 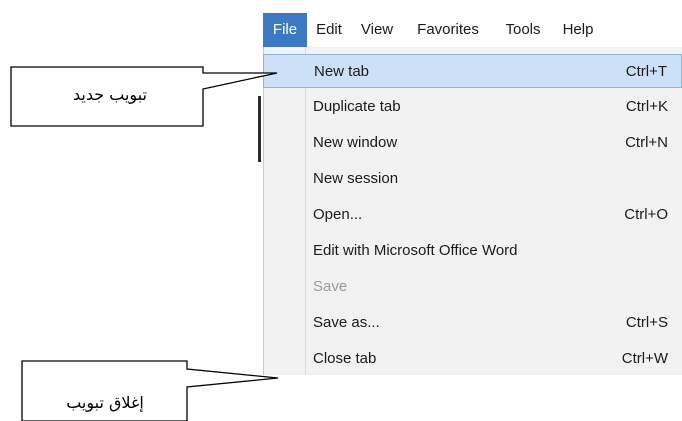 What do you see at coordinates (150, 390) in the screenshot?
I see `callout-close-tab-shape` at bounding box center [150, 390].